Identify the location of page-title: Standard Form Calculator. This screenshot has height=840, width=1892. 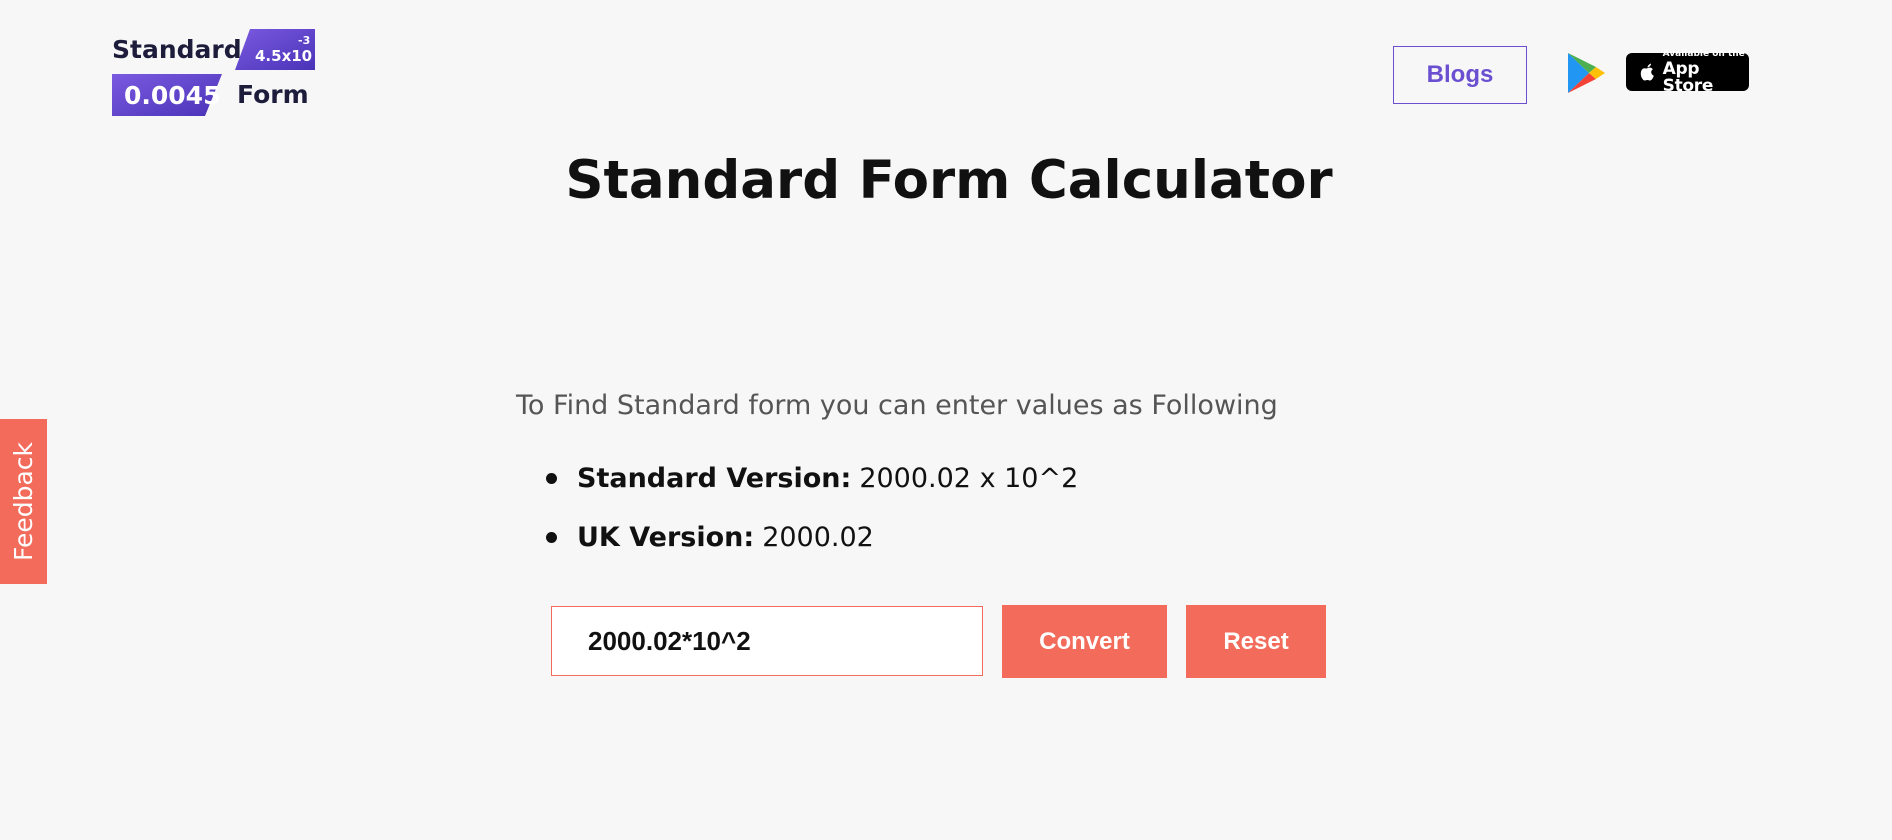
(949, 180).